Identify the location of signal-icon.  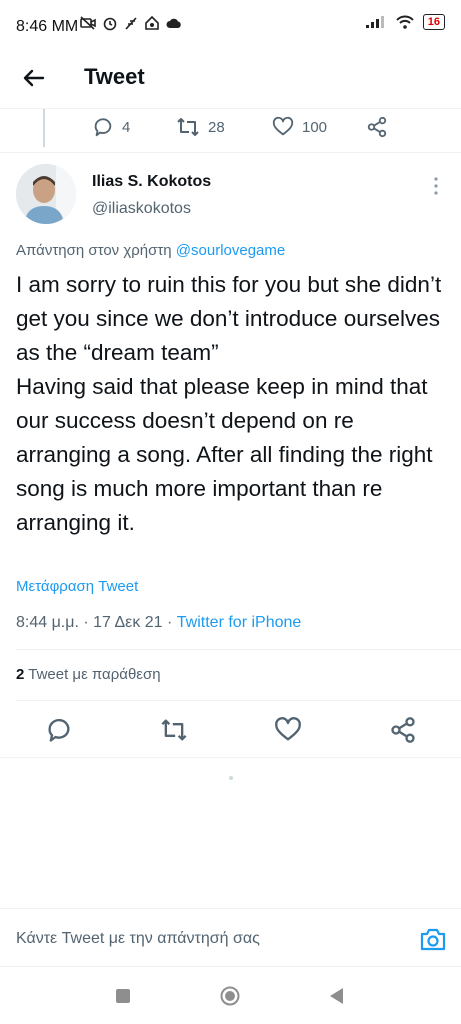
(374, 22).